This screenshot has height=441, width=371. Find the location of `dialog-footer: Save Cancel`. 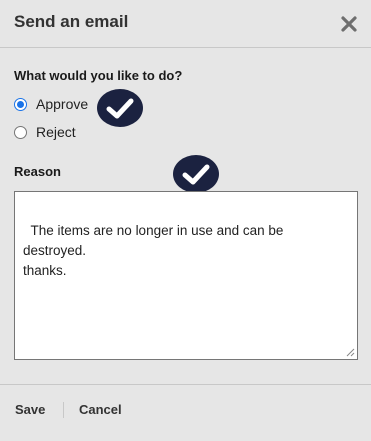

dialog-footer: Save Cancel is located at coordinates (185, 412).